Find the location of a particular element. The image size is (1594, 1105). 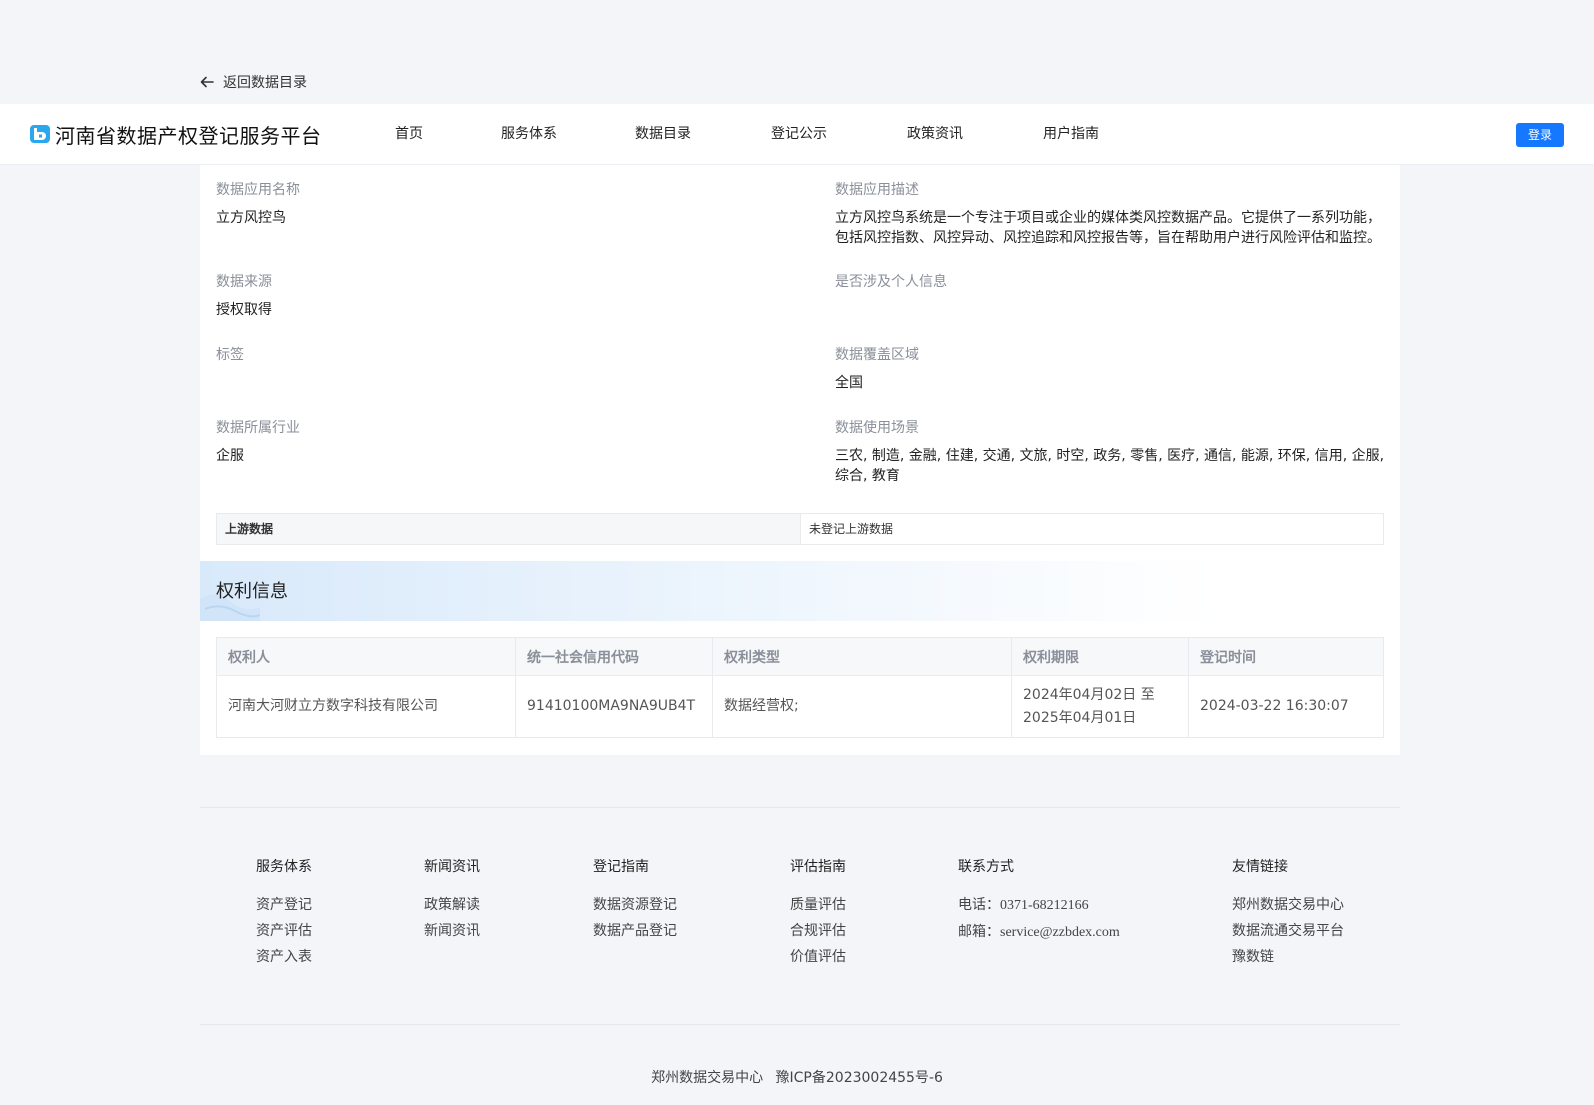

email-value: service@zzbdex.com is located at coordinates (1060, 932).